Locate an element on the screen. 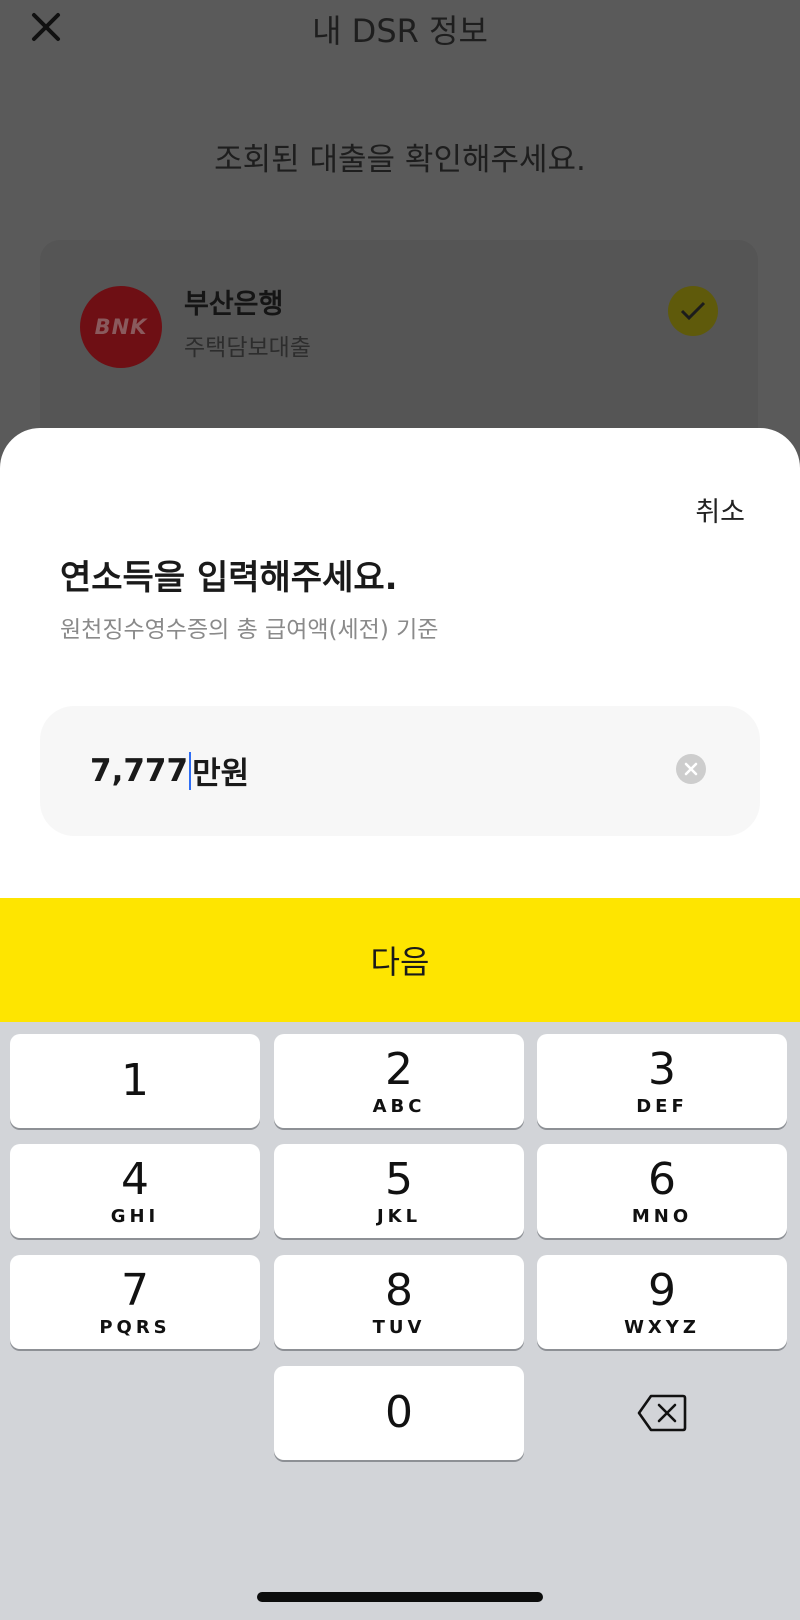 The image size is (800, 1620). bank-logo: BNK is located at coordinates (121, 327).